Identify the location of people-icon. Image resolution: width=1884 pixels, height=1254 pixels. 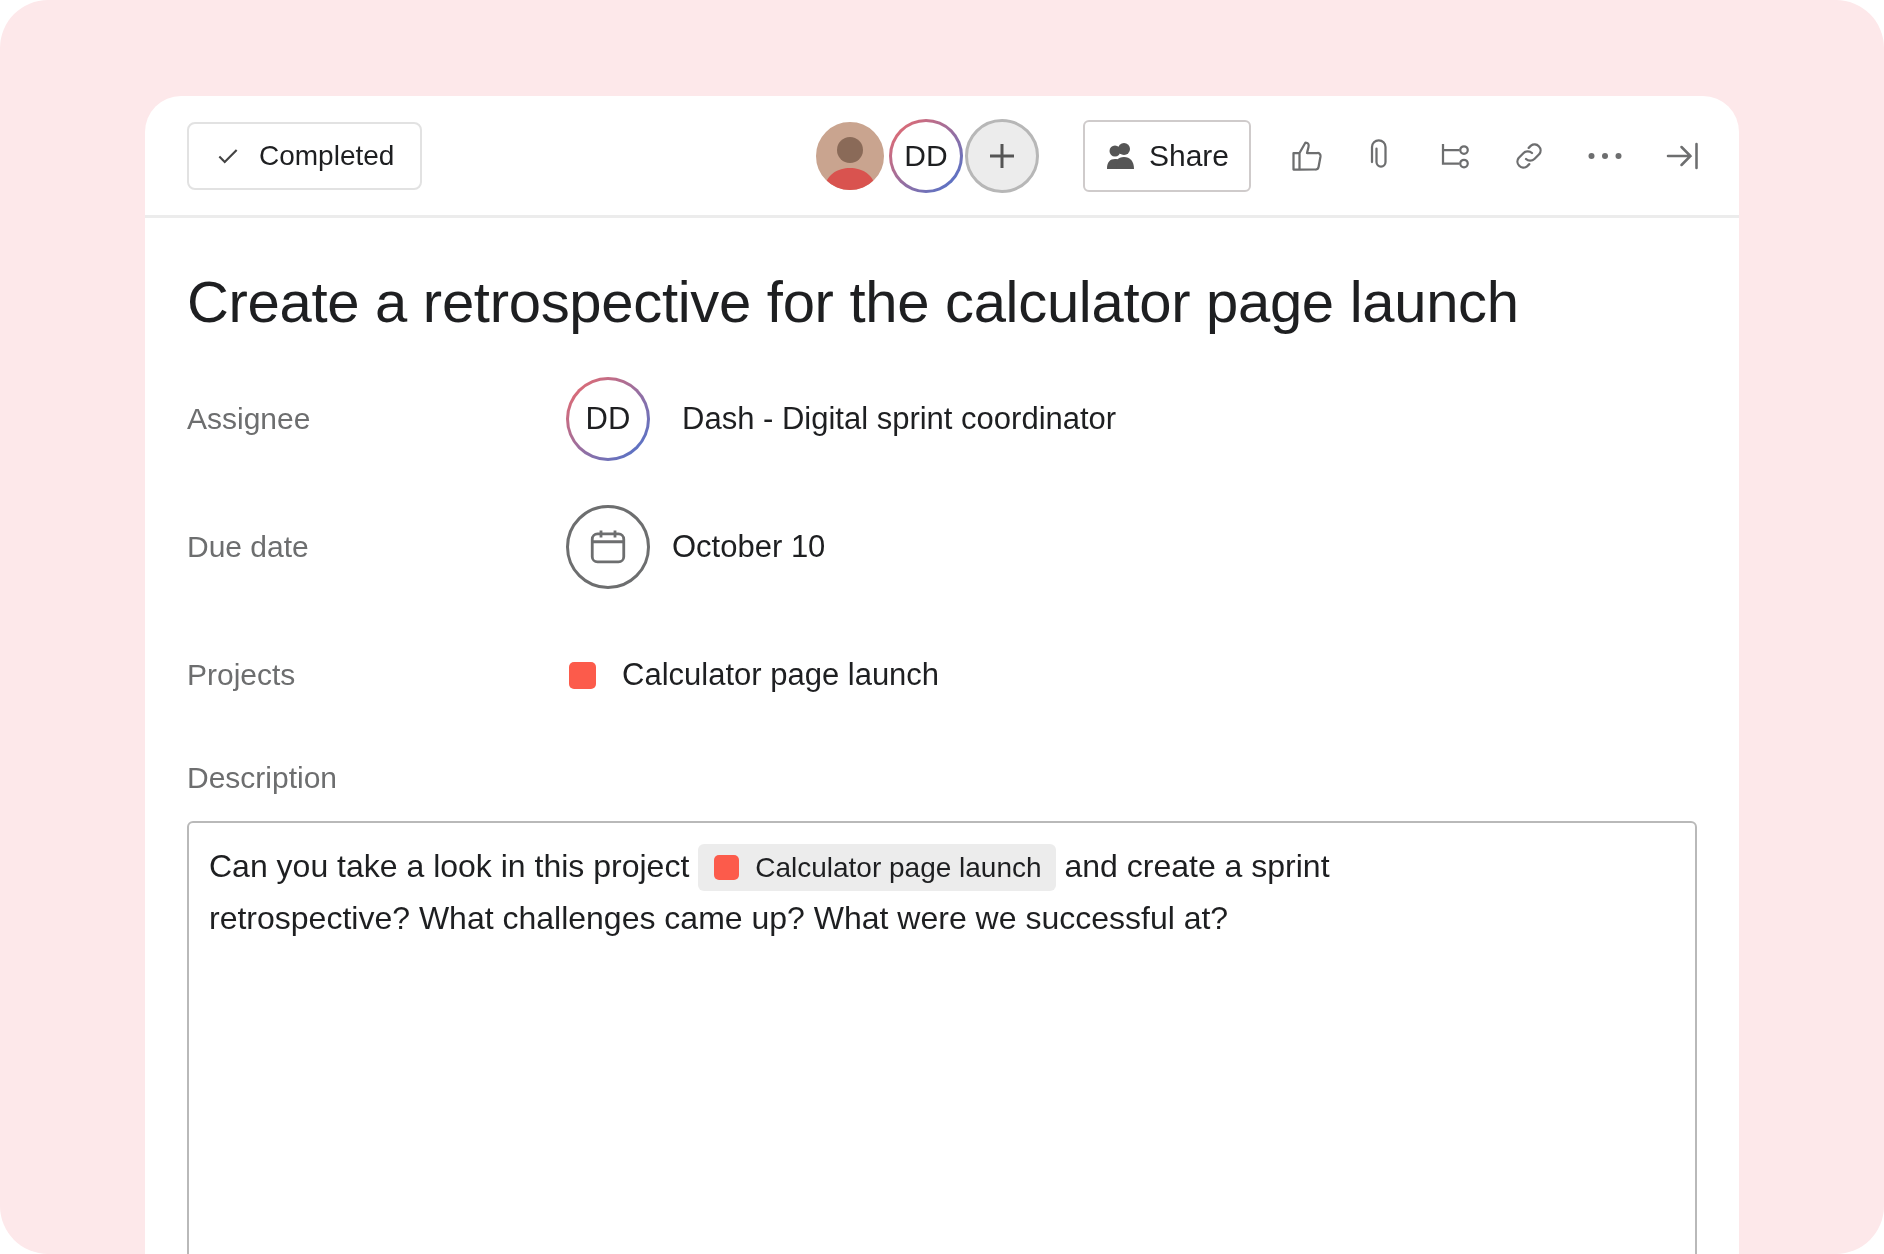
(1120, 155).